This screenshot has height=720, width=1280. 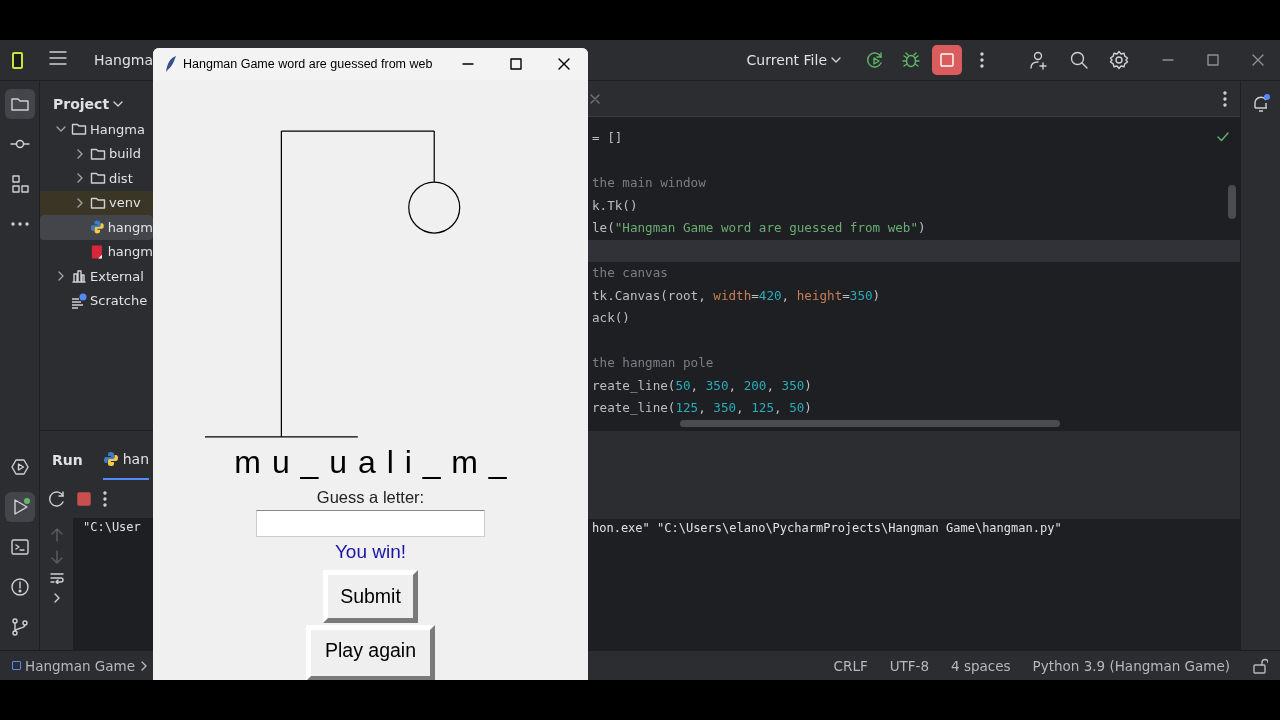 I want to click on code-line: the main window, so click(x=648, y=183).